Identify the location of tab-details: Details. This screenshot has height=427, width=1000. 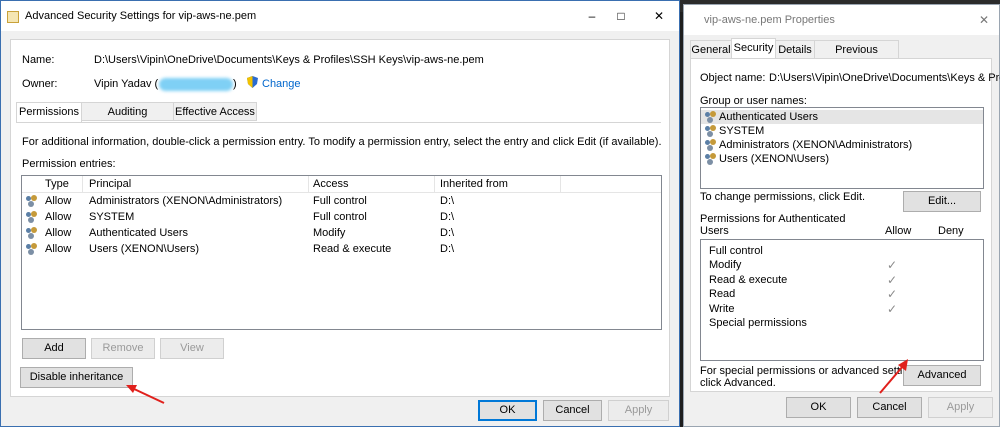
(795, 49).